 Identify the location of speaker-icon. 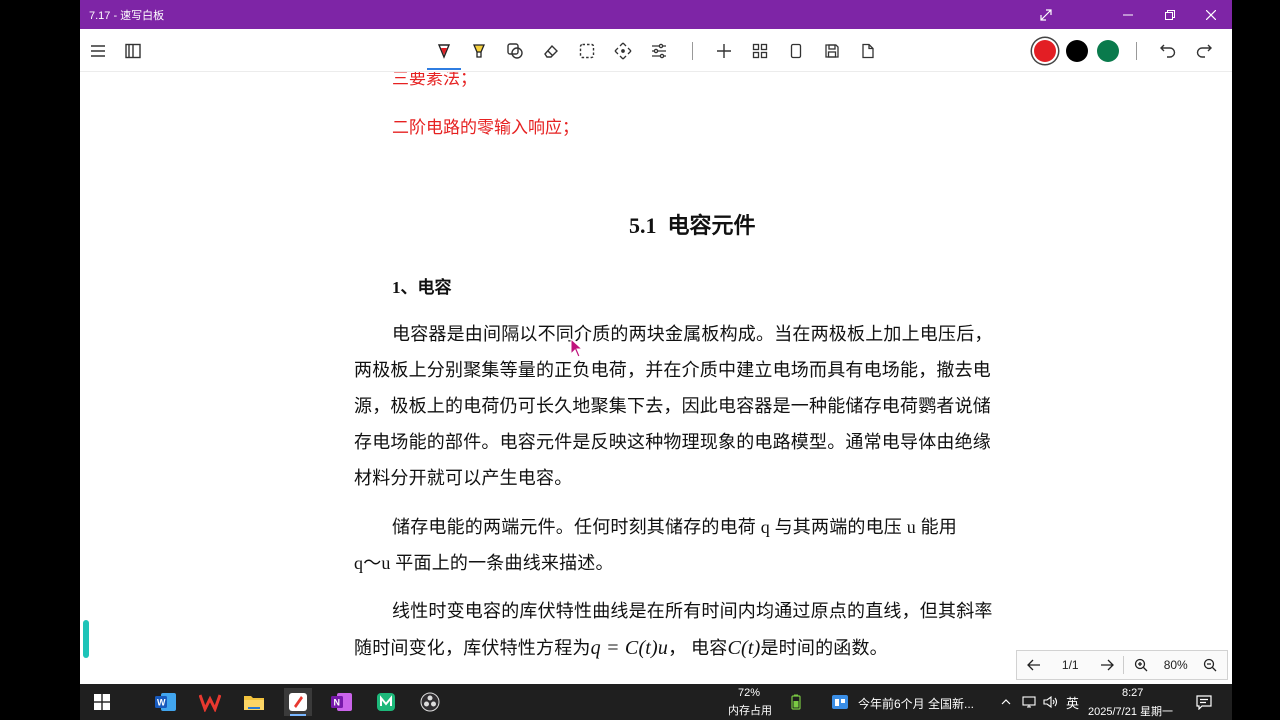
(1050, 702).